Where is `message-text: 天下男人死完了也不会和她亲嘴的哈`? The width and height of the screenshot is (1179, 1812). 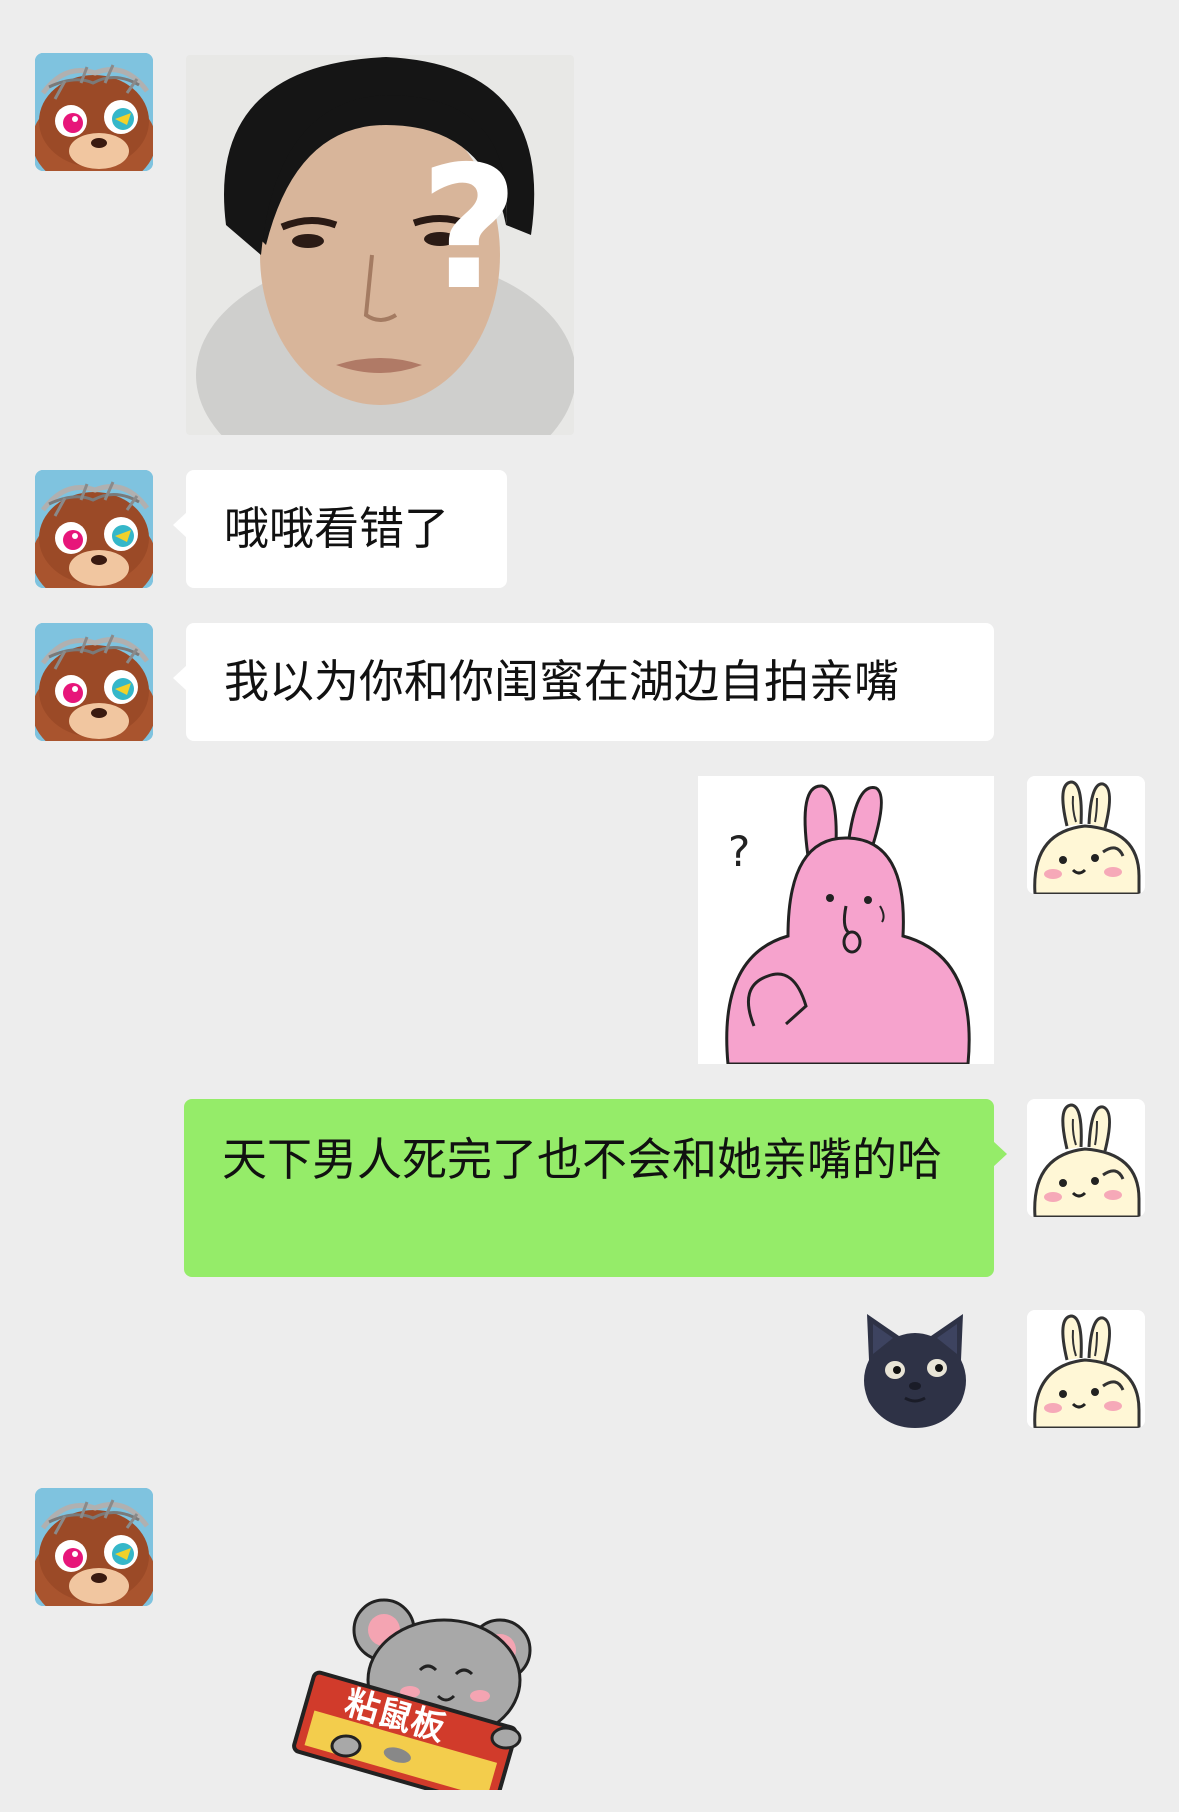
message-text: 天下男人死完了也不会和她亲嘴的哈 is located at coordinates (582, 1159).